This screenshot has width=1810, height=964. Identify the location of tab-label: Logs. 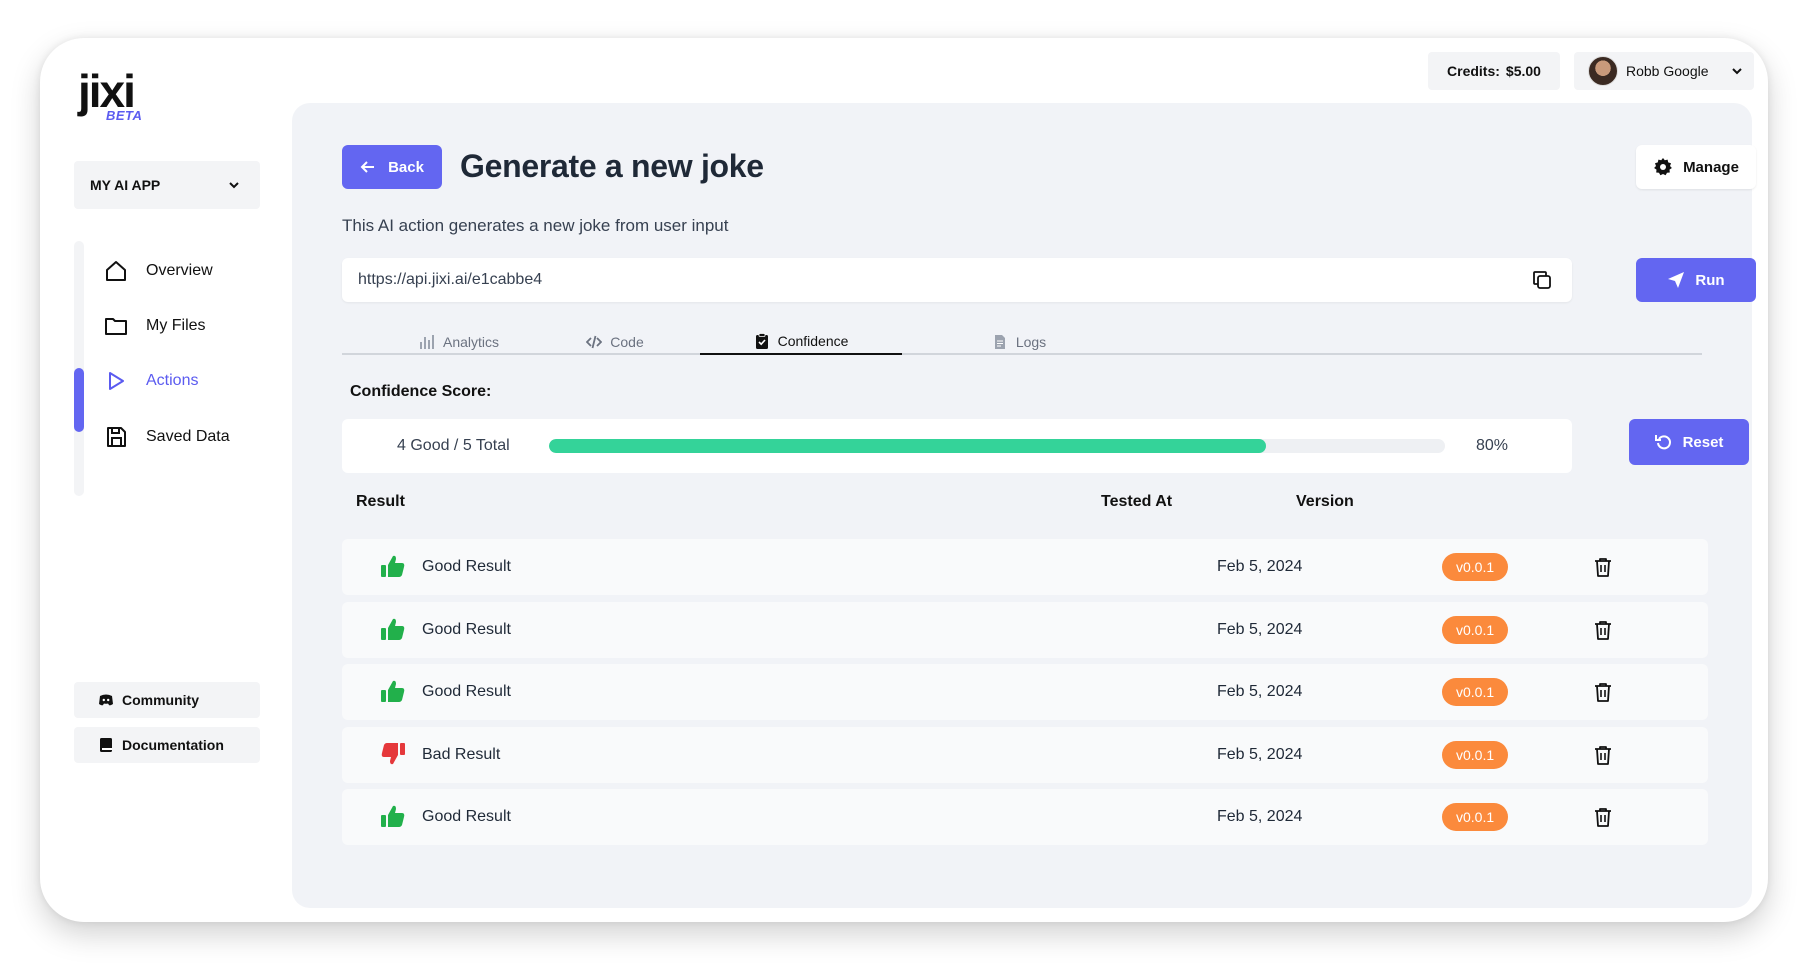
(1031, 341).